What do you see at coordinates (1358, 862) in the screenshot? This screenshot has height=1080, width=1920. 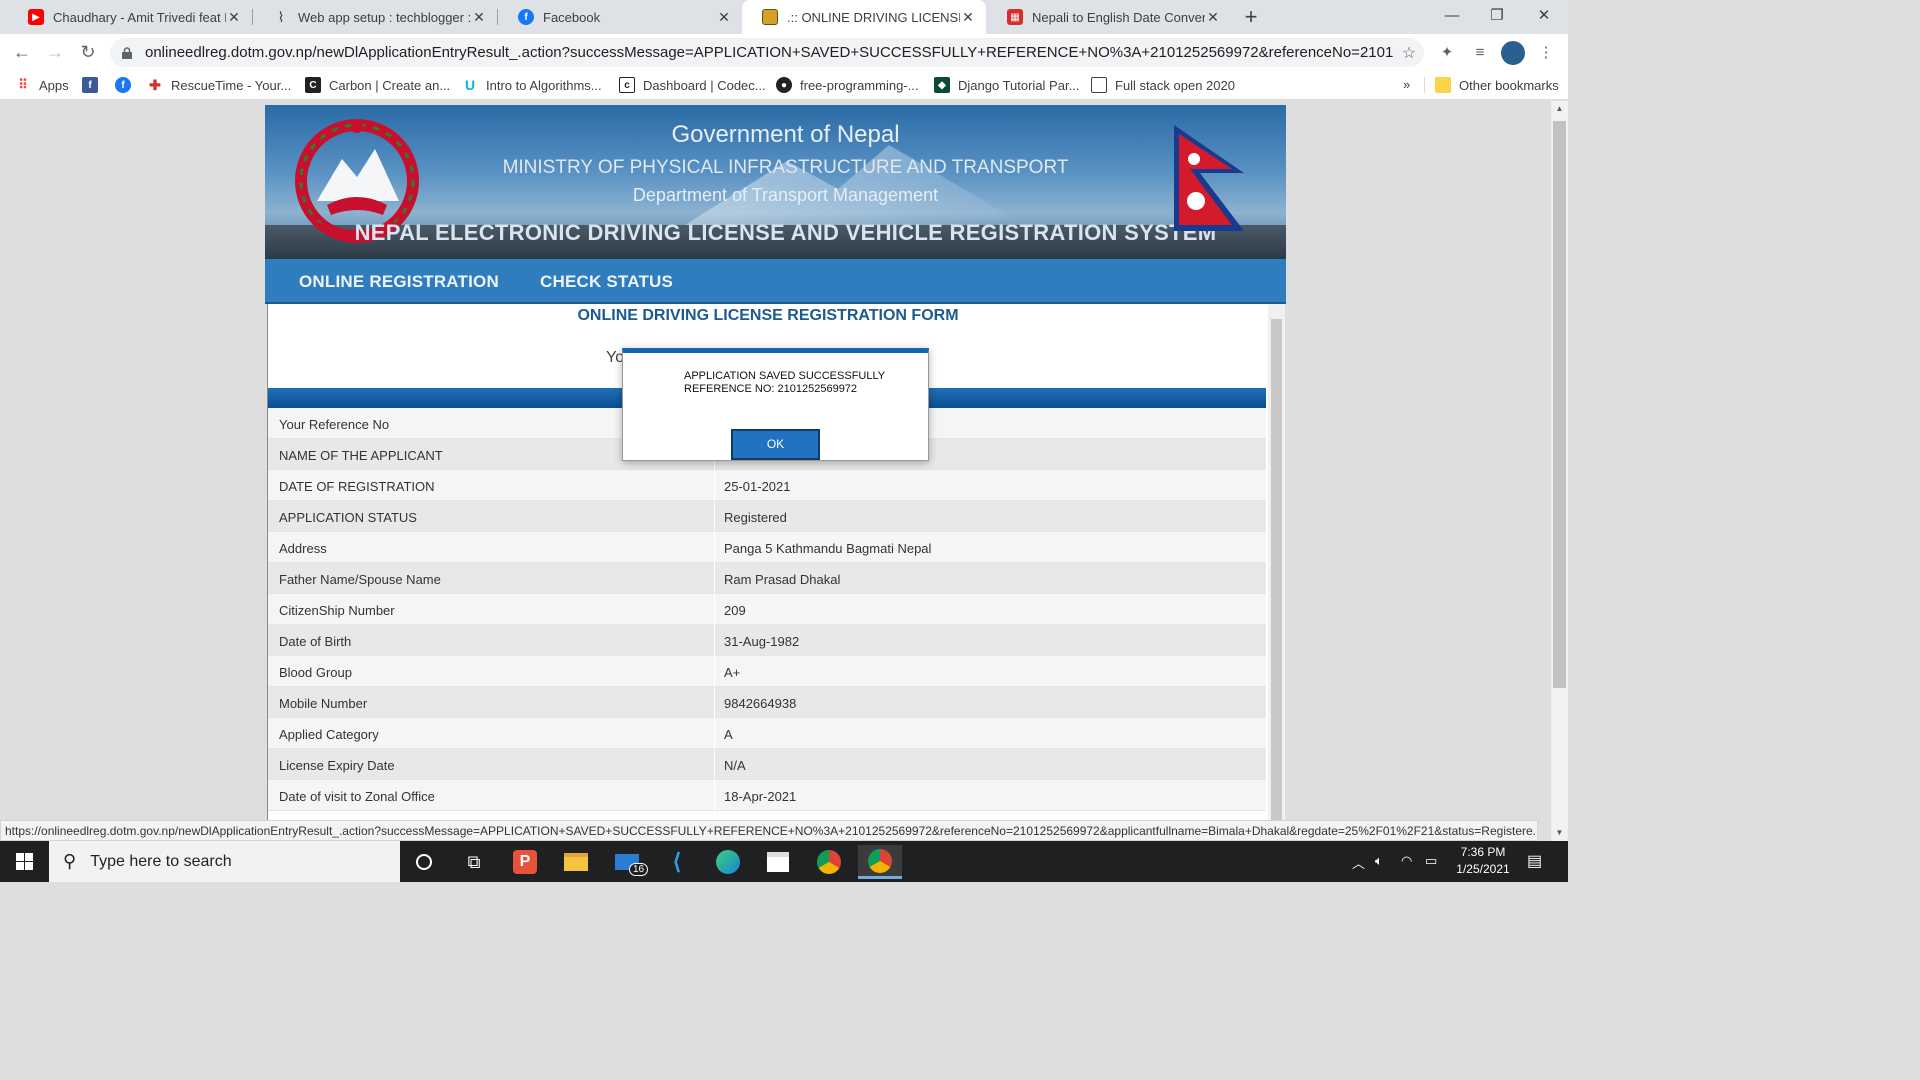 I see `tray-overflow-chevron-icon: ︿` at bounding box center [1358, 862].